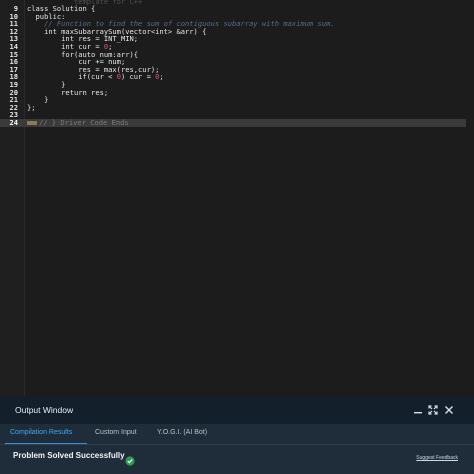 The image size is (474, 474). What do you see at coordinates (437, 458) in the screenshot?
I see `suggest-feedback-link: Suggest Feedback` at bounding box center [437, 458].